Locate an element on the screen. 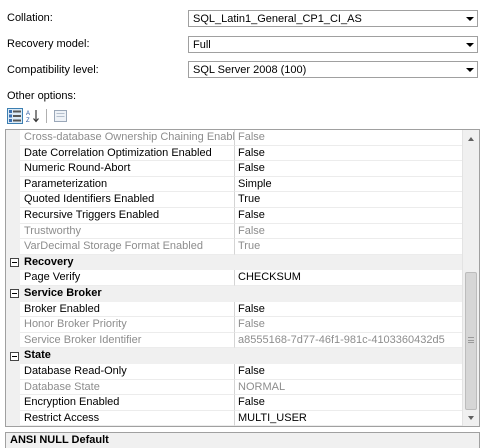 Image resolution: width=484 pixels, height=448 pixels. property-grid-toolbar: A Z is located at coordinates (37, 115).